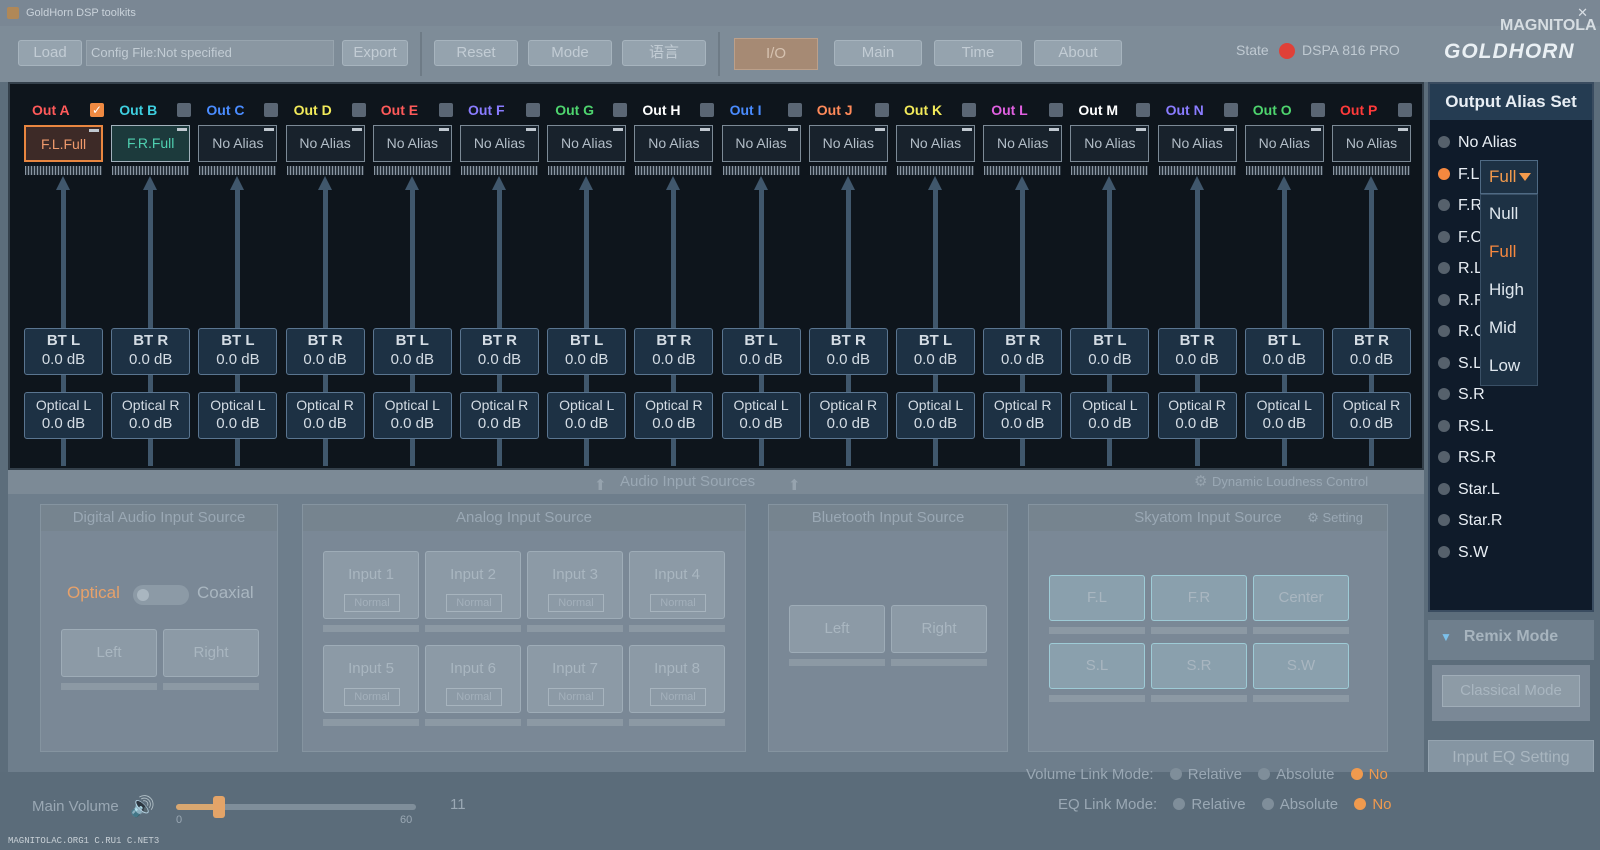  I want to click on alias-type-dropdown: Full, so click(1509, 177).